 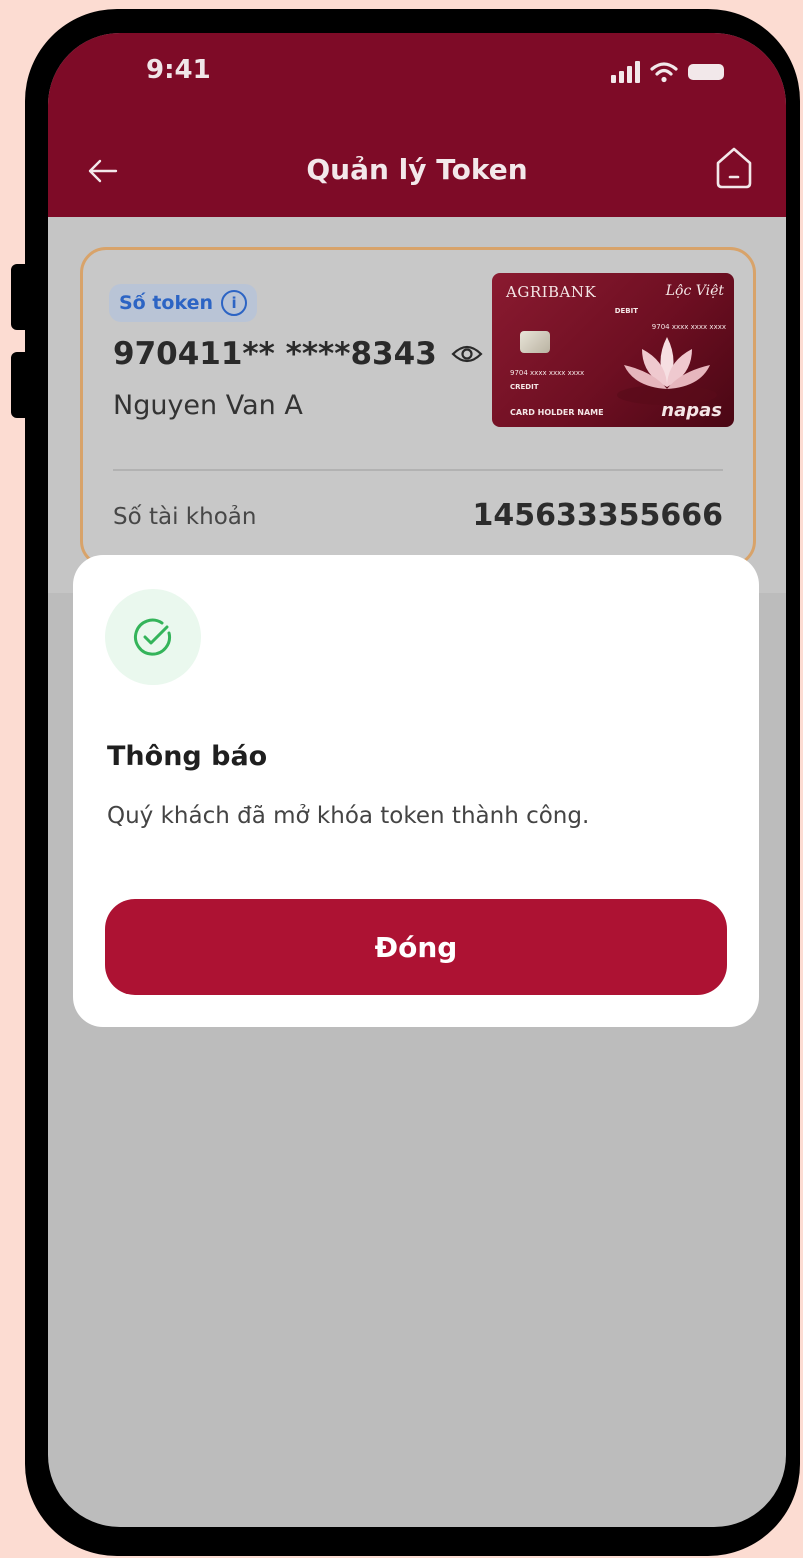 What do you see at coordinates (626, 311) in the screenshot?
I see `card-debit-label: DEBIT` at bounding box center [626, 311].